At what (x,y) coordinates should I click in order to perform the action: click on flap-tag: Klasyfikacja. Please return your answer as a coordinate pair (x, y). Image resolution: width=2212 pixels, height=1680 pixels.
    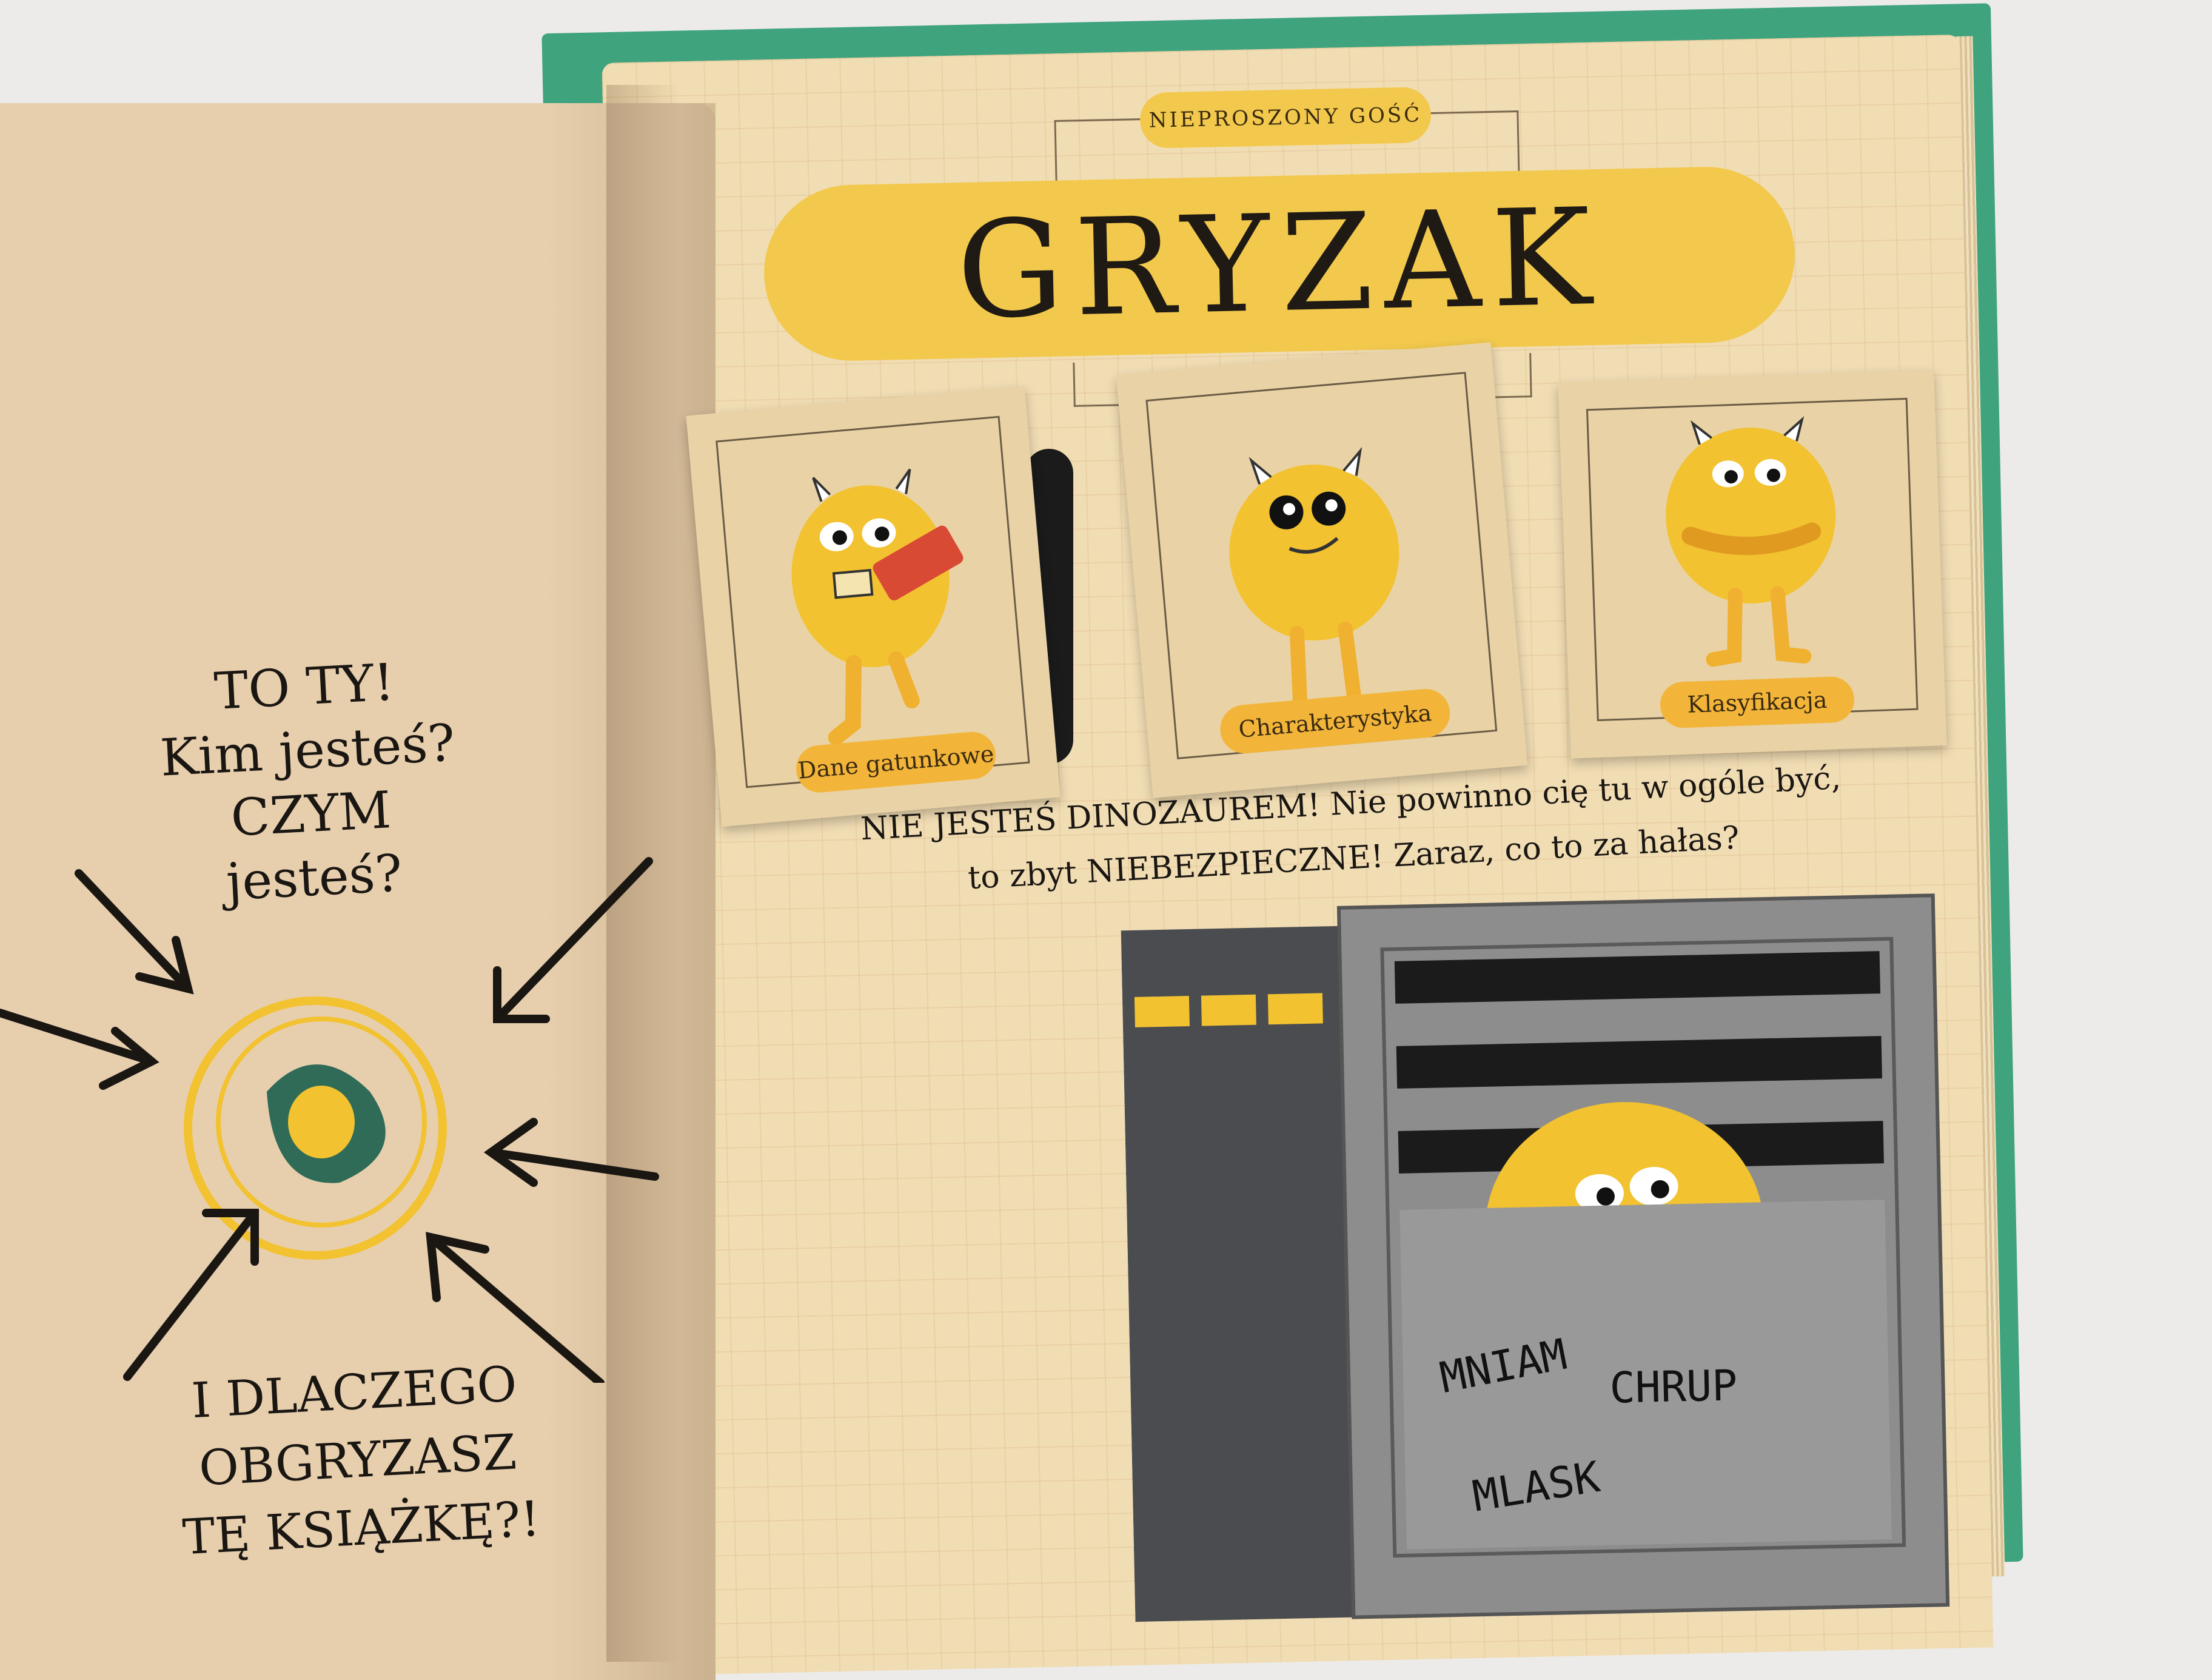
    Looking at the image, I should click on (1757, 702).